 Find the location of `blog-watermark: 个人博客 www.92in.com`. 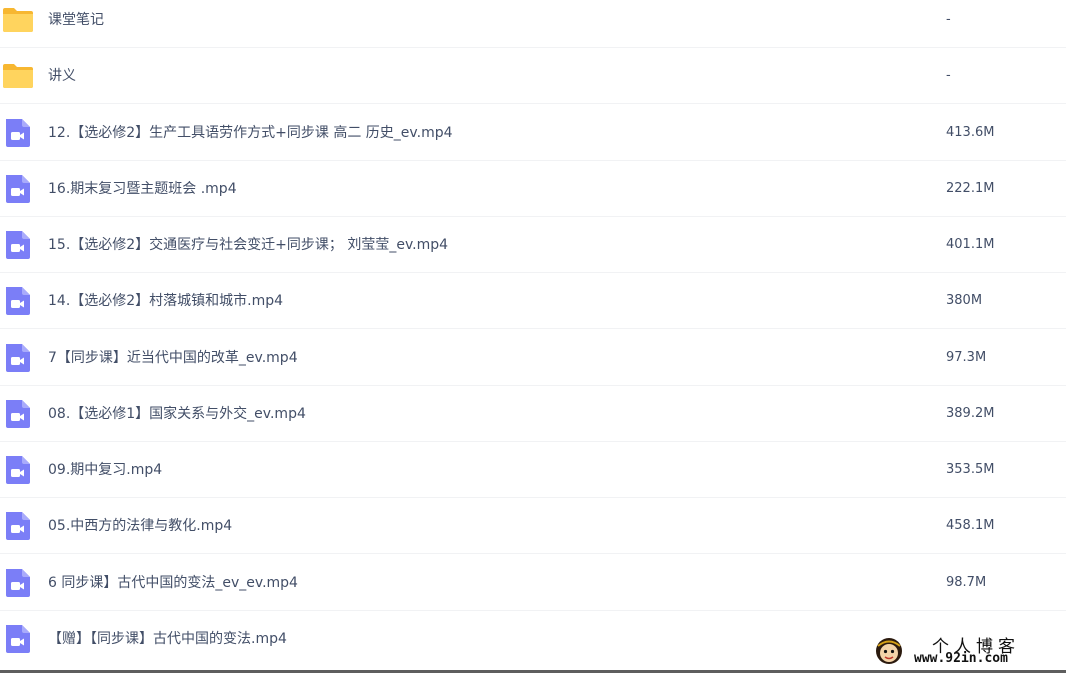

blog-watermark: 个人博客 www.92in.com is located at coordinates (966, 651).